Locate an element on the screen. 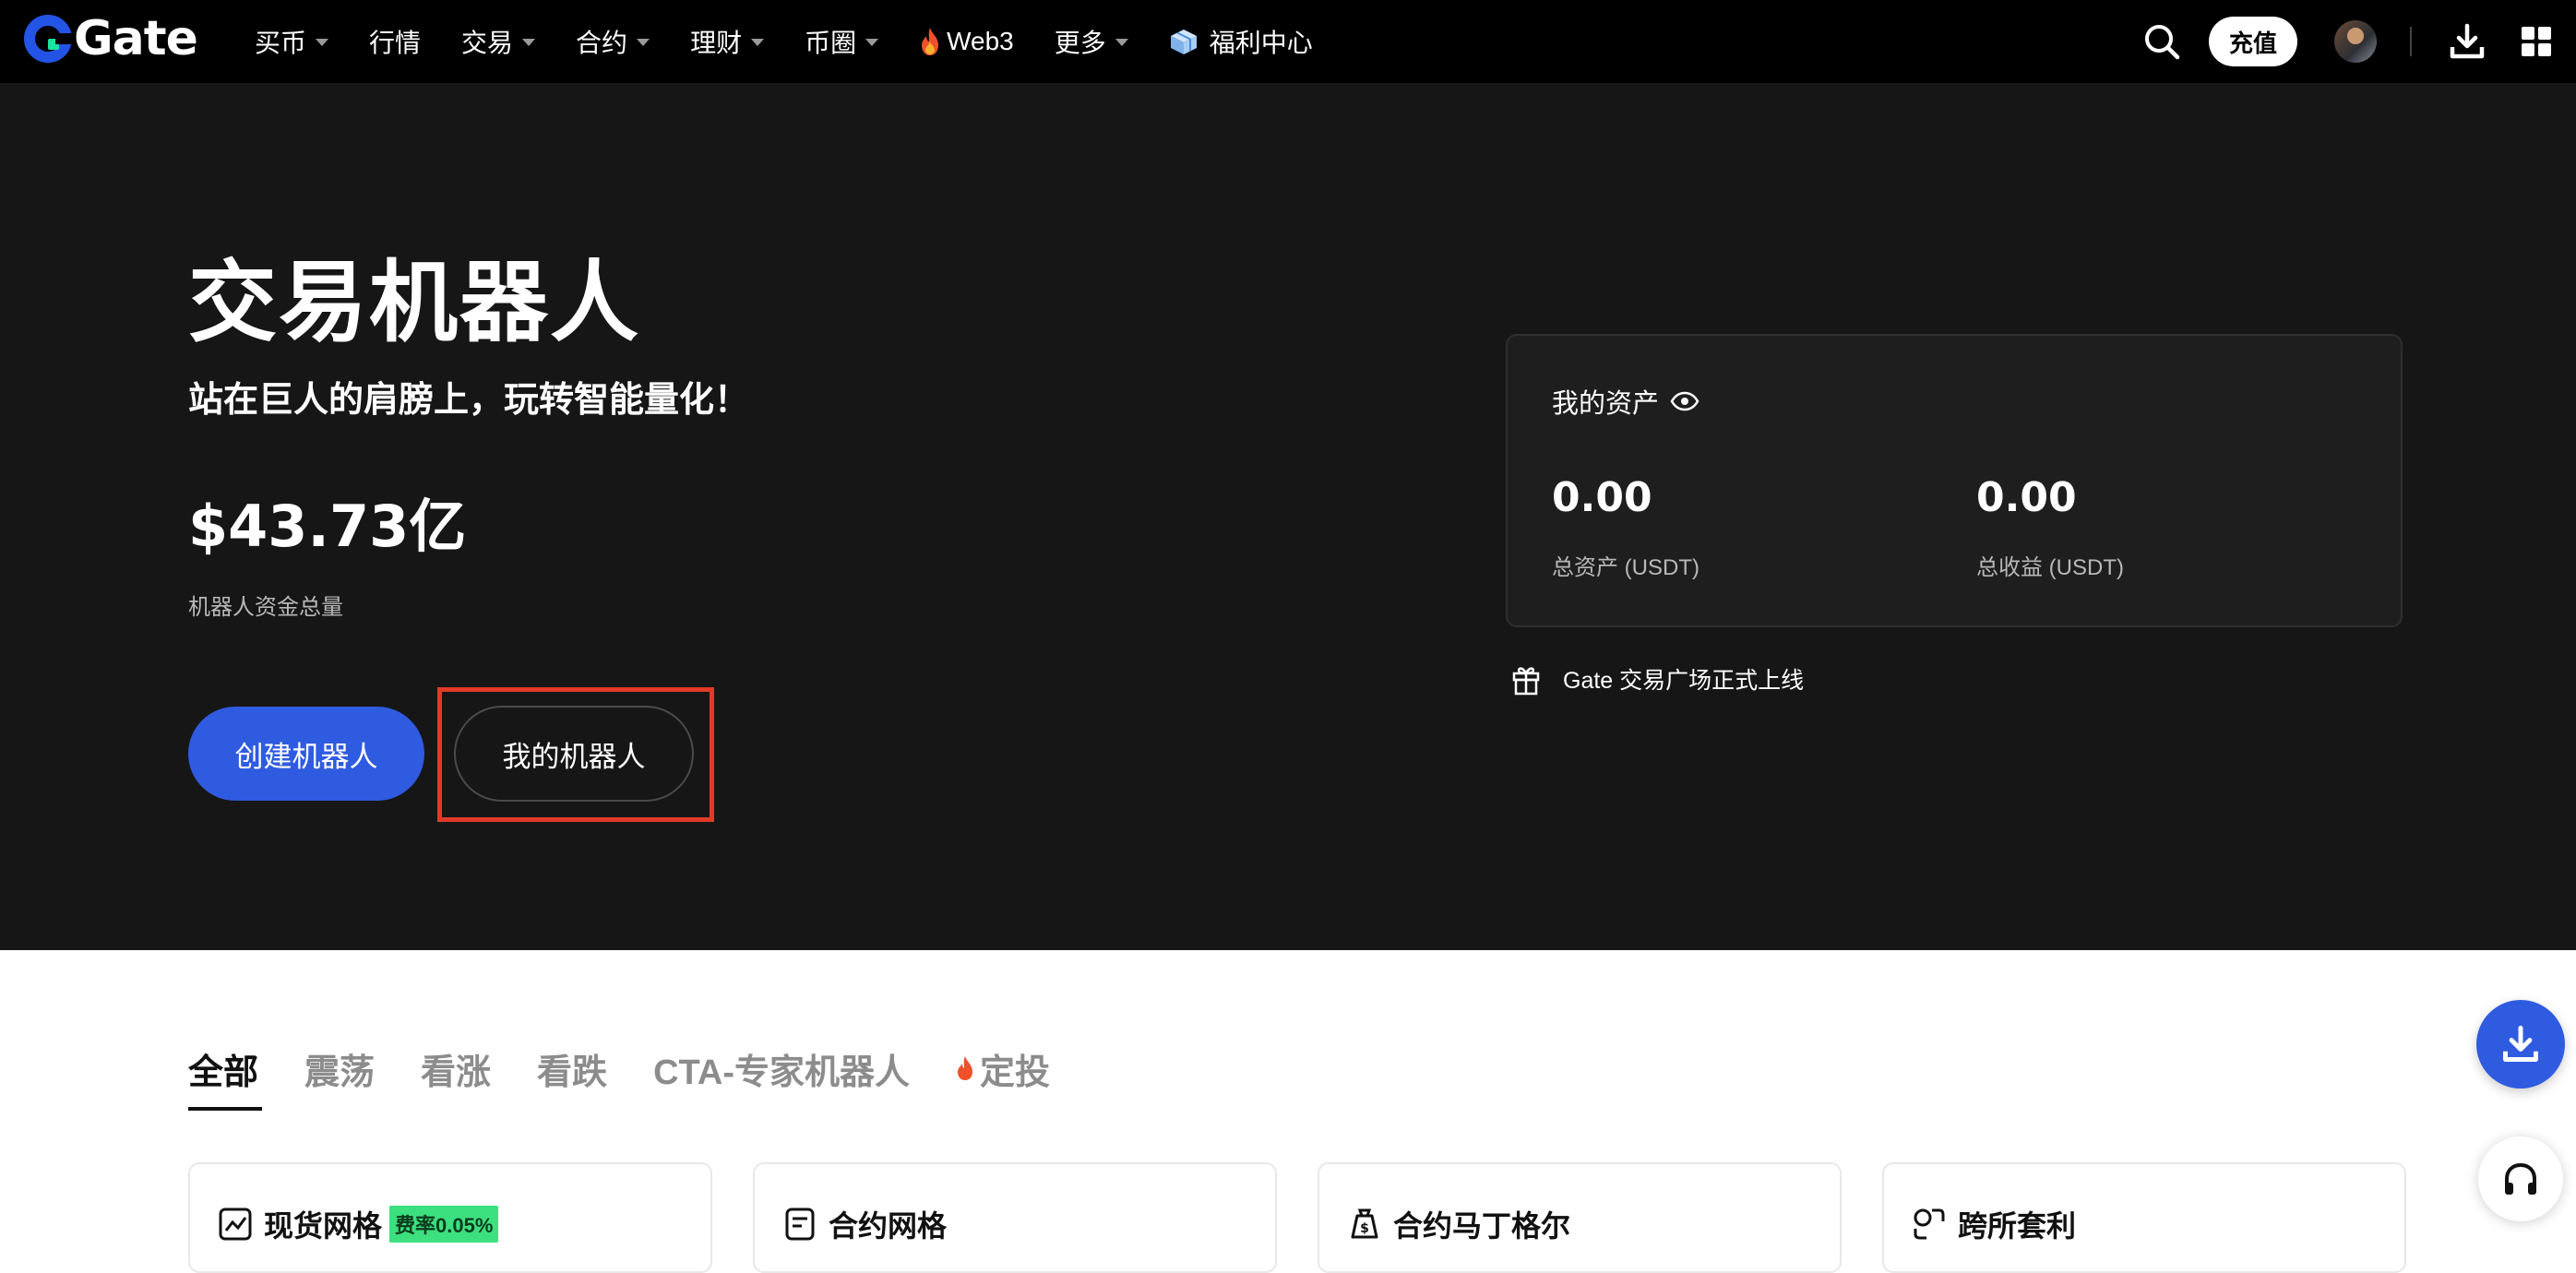 The image size is (2576, 1273). deposit-button: 充值 is located at coordinates (2253, 41).